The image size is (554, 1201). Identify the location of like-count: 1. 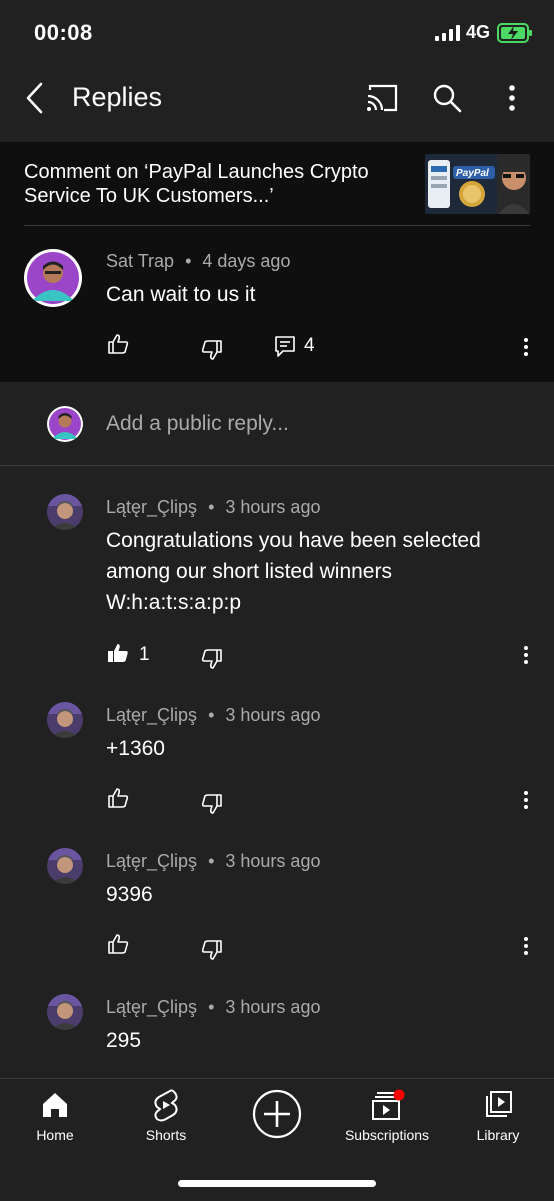
(144, 654).